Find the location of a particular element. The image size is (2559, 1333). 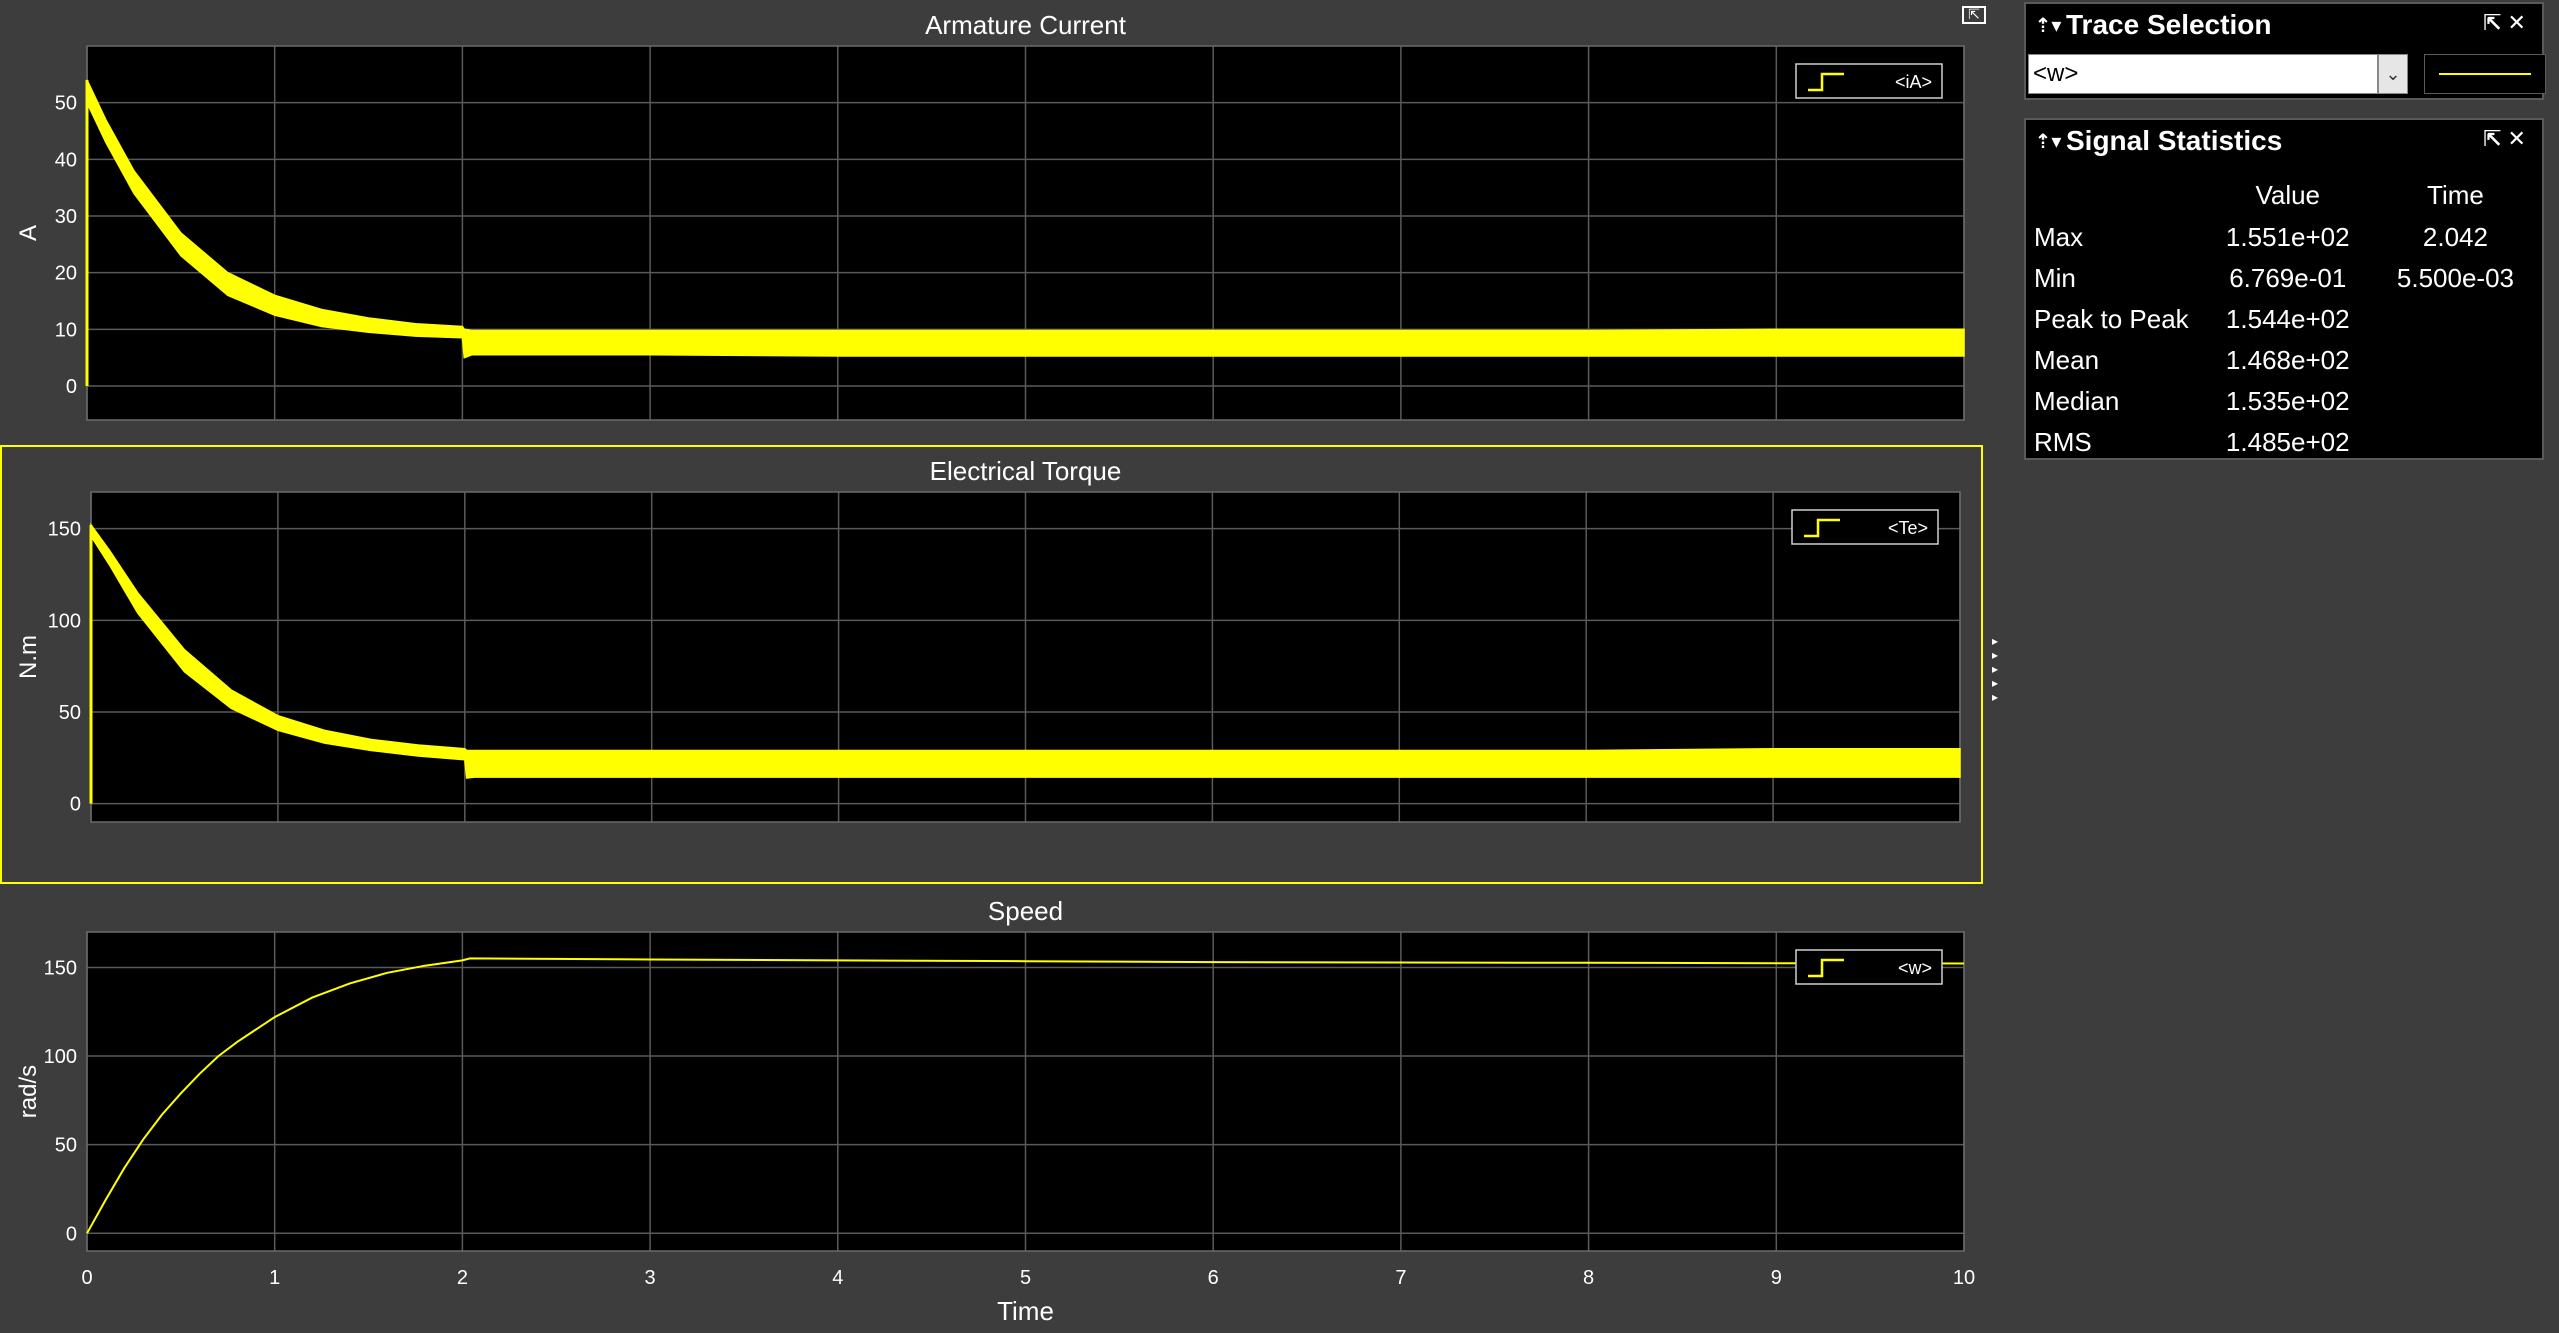

stats-row: Median 1.535e+02 is located at coordinates (2286, 401).